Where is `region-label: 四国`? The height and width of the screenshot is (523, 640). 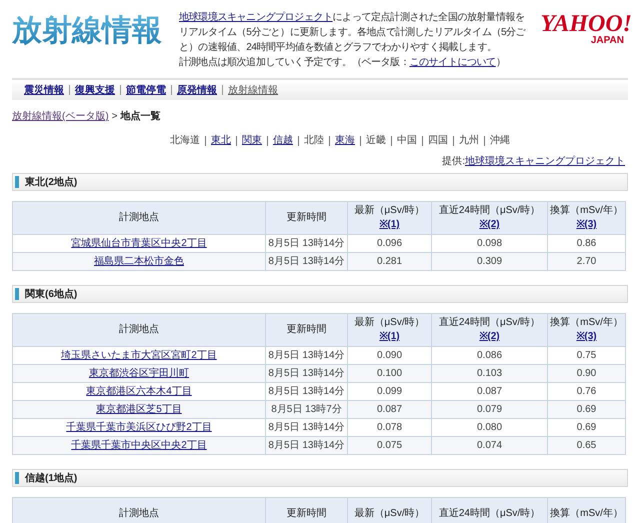 region-label: 四国 is located at coordinates (438, 141).